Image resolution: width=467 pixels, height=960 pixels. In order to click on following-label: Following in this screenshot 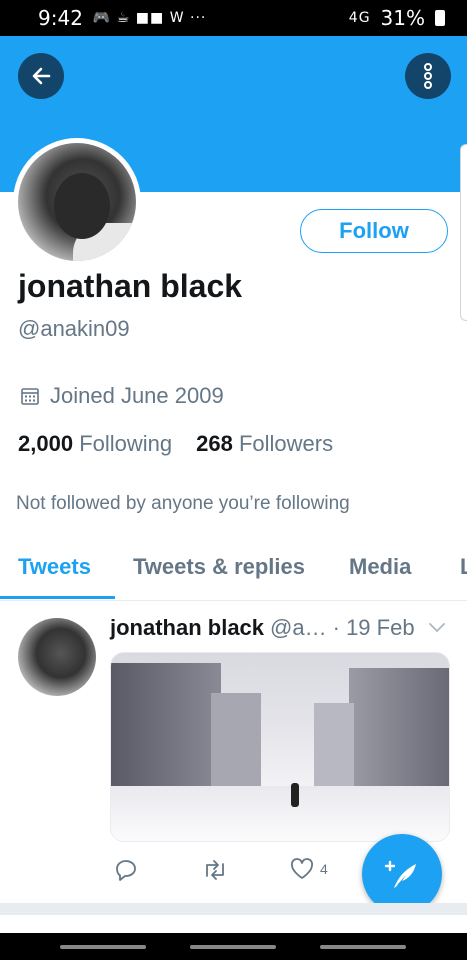, I will do `click(126, 443)`.